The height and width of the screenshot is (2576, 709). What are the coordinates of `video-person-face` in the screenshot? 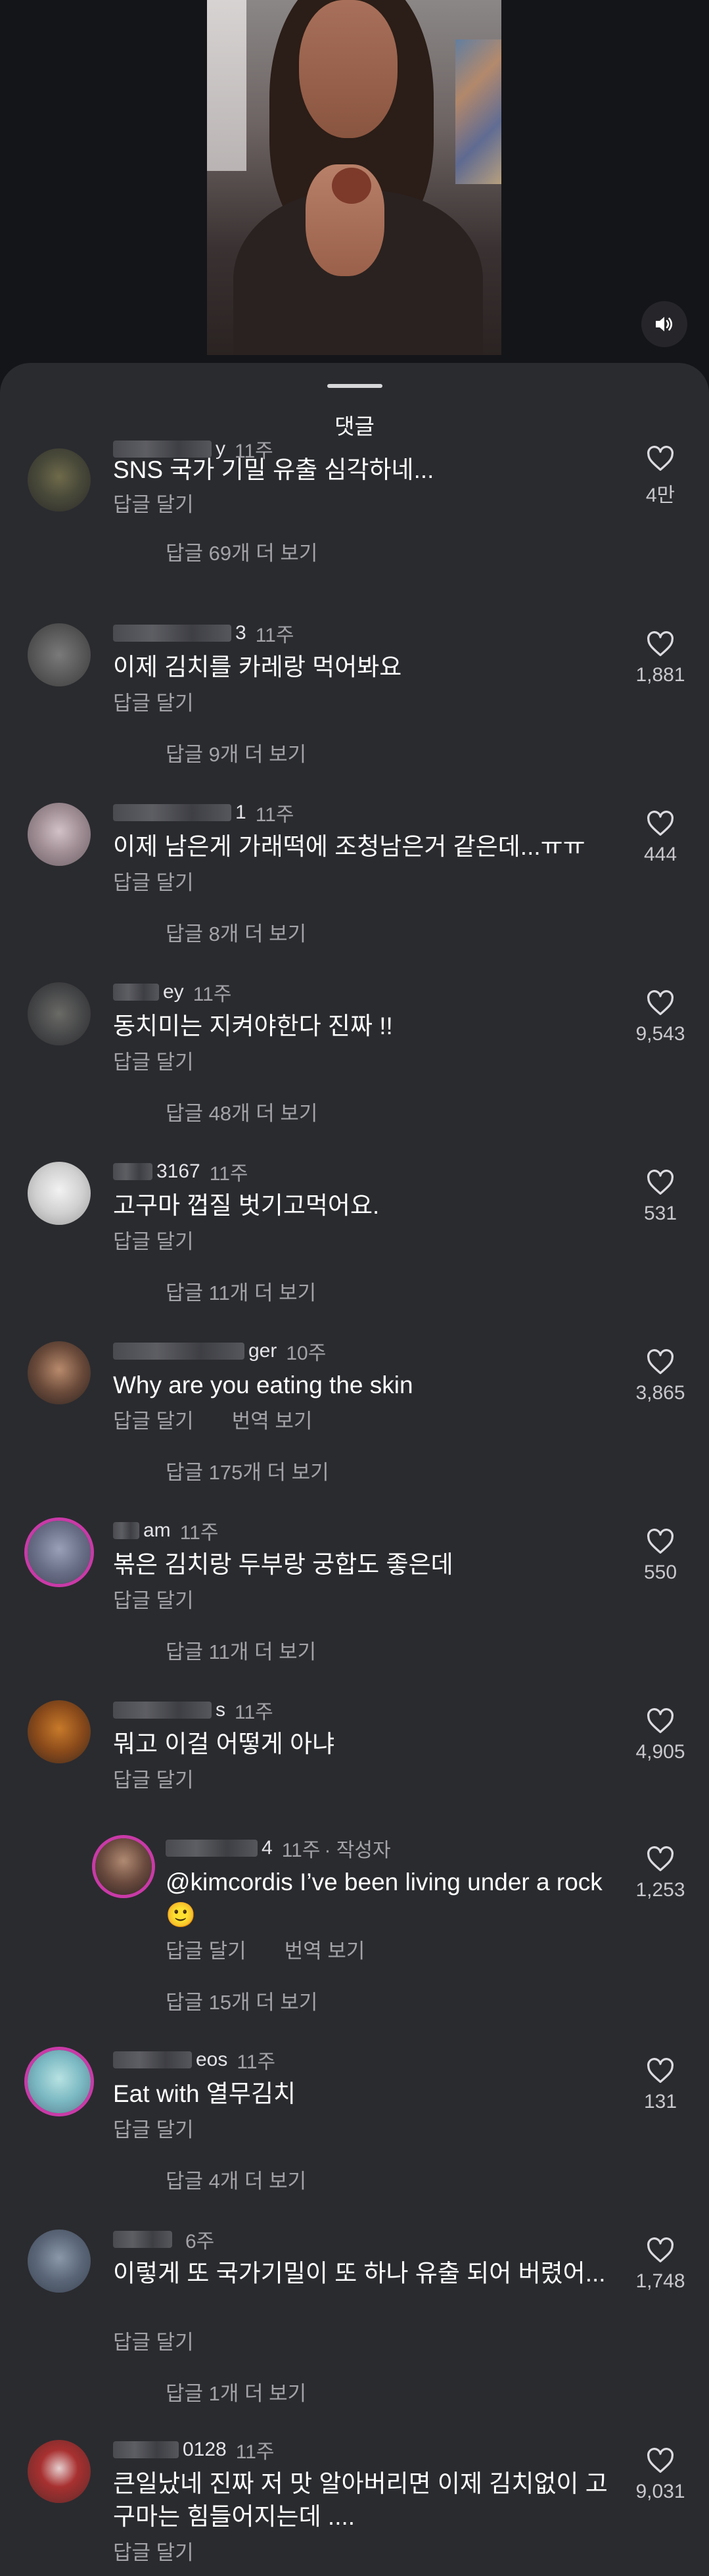 It's located at (349, 69).